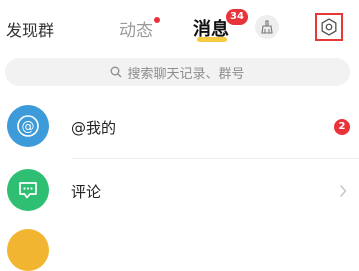  Describe the element at coordinates (215, 158) in the screenshot. I see `divider` at that location.